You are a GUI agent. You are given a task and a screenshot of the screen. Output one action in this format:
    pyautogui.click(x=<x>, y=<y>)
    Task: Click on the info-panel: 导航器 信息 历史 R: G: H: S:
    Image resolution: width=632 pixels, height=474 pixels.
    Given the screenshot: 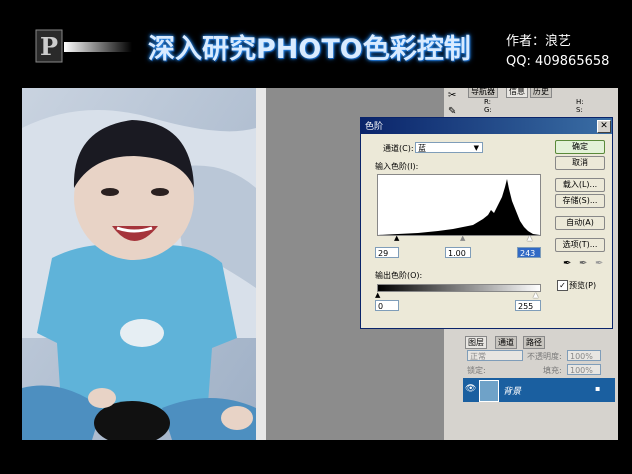 What is the action you would take?
    pyautogui.click(x=542, y=103)
    